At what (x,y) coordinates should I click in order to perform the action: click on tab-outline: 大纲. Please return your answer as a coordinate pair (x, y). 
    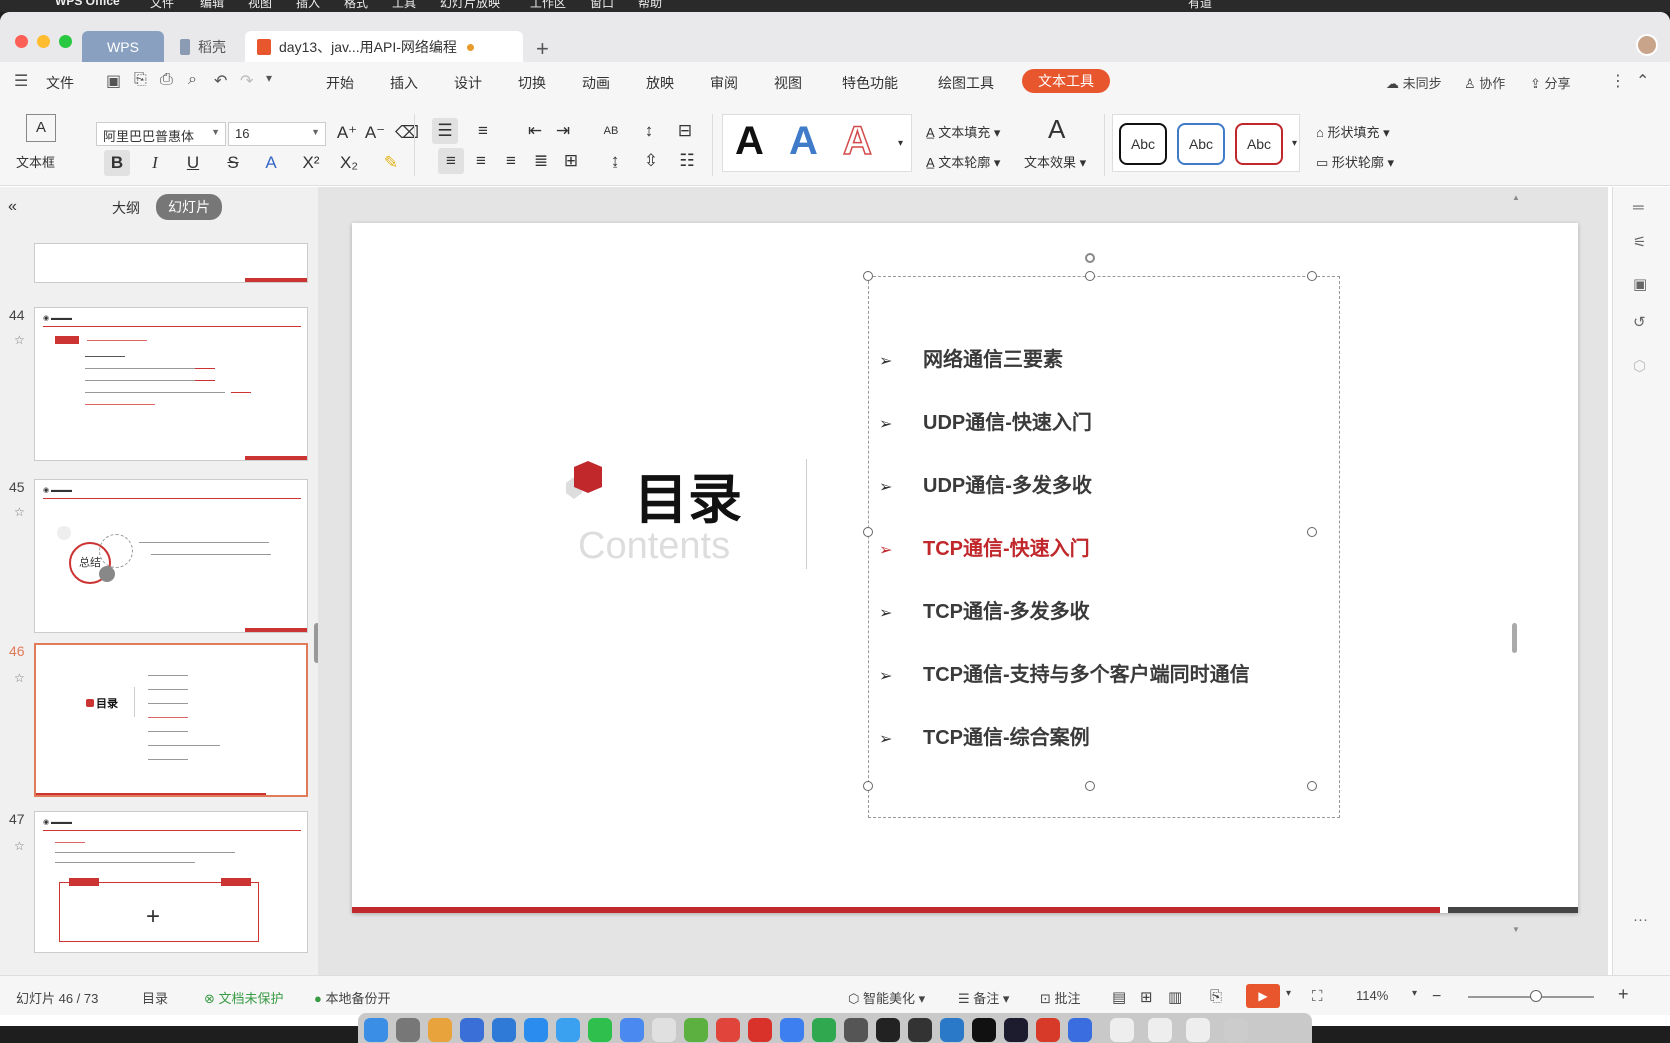
    Looking at the image, I should click on (126, 208).